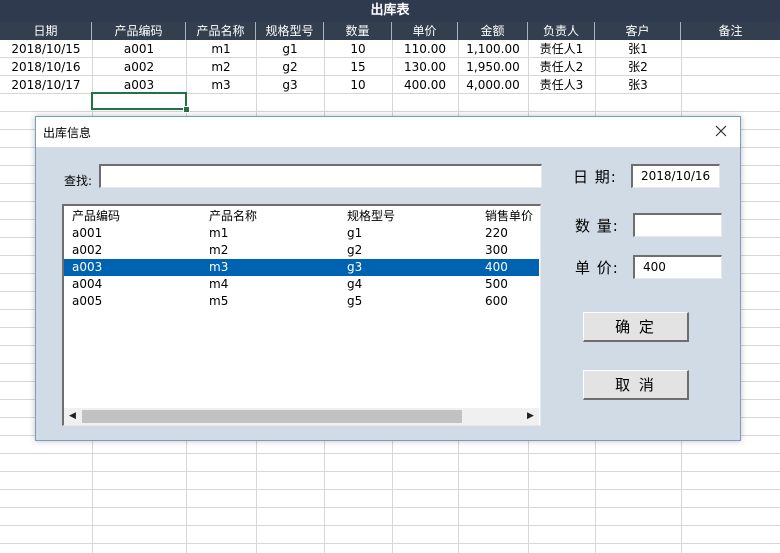 The height and width of the screenshot is (553, 780). Describe the element at coordinates (496, 250) in the screenshot. I see `list-item-price: 300` at that location.